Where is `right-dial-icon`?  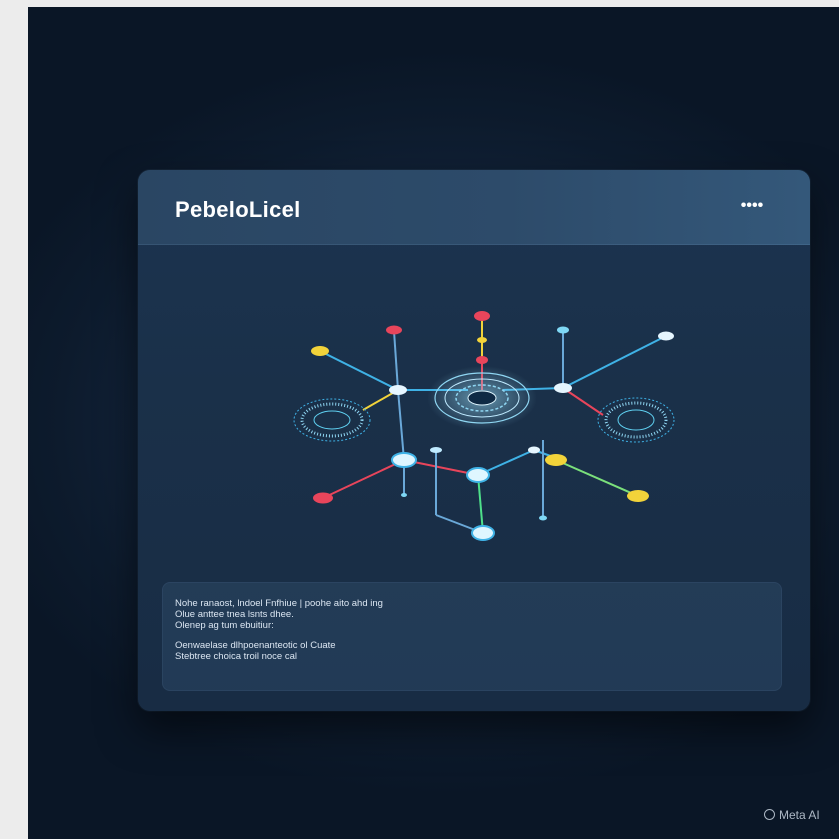
right-dial-icon is located at coordinates (636, 420).